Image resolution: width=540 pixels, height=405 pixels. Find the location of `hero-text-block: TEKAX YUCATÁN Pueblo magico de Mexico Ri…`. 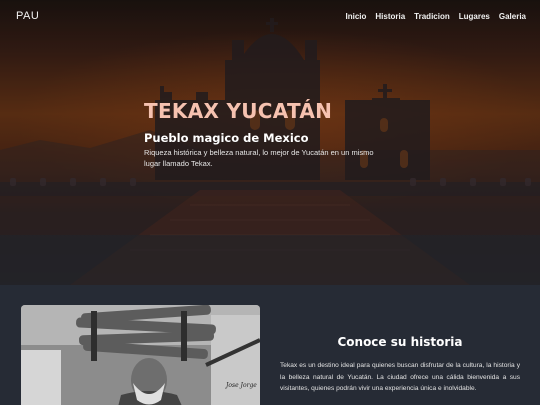

hero-text-block: TEKAX YUCATÁN Pueblo magico de Mexico Ri… is located at coordinates (269, 133).